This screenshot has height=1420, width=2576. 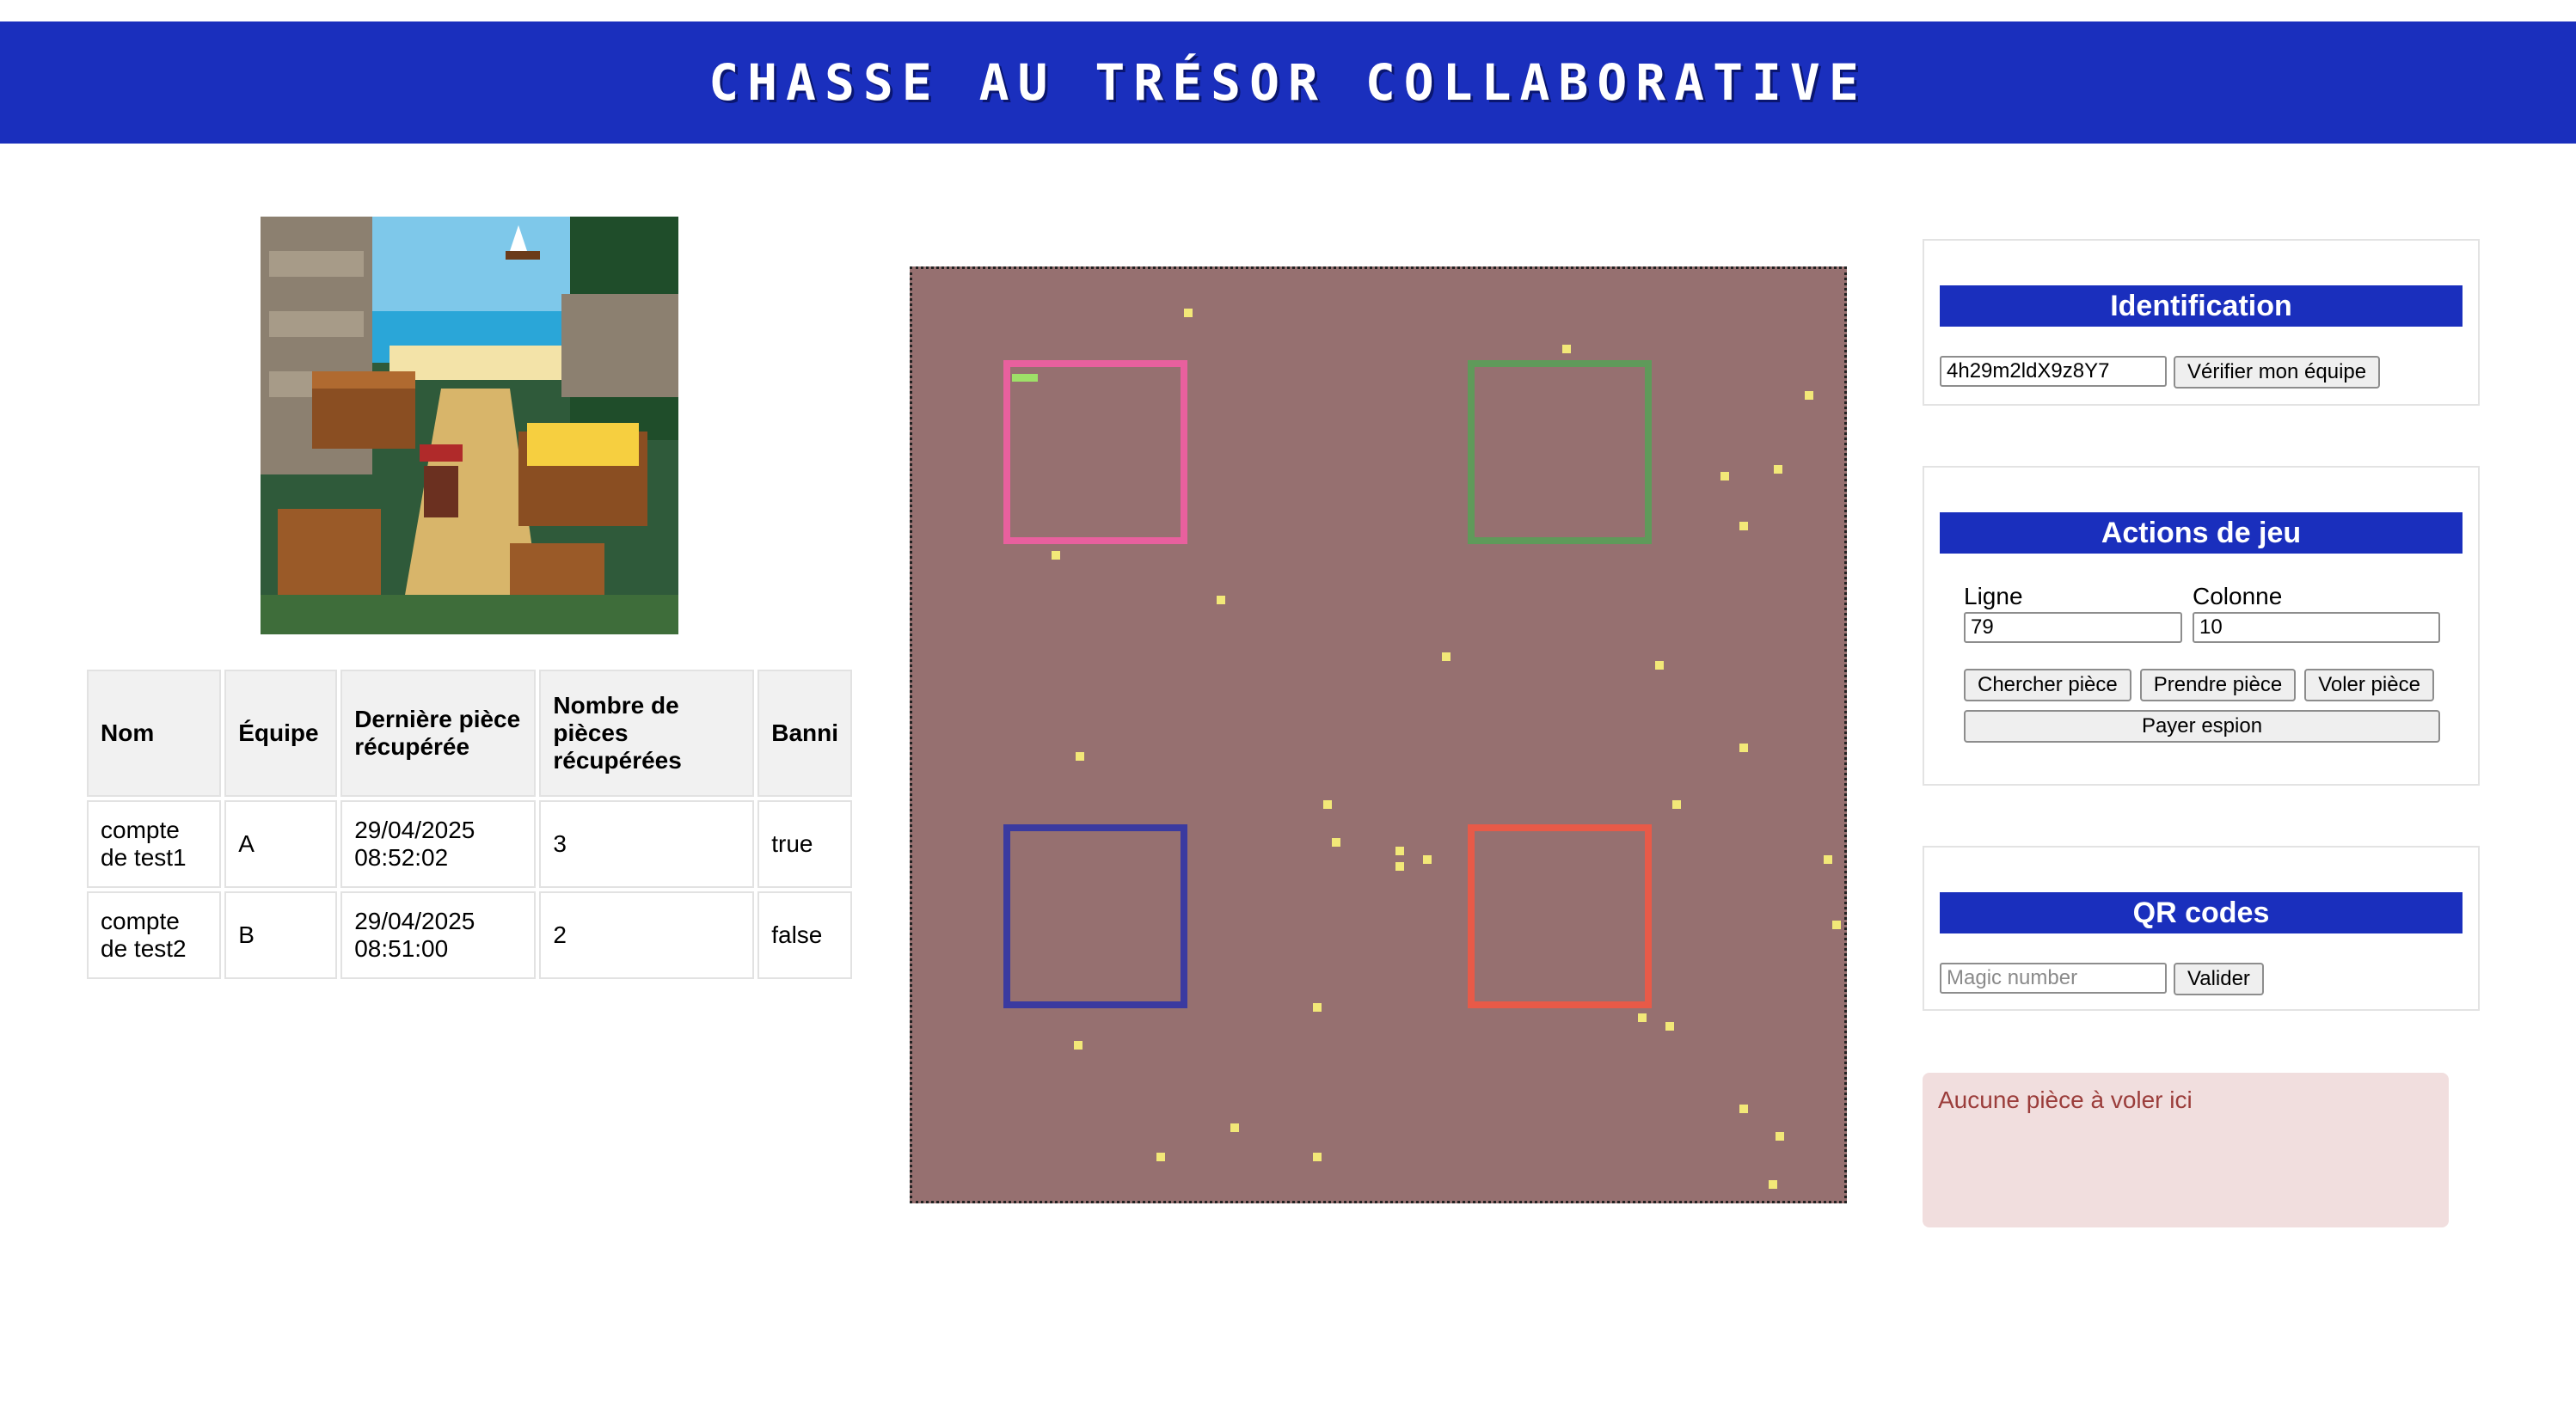 I want to click on row-input, so click(x=2073, y=627).